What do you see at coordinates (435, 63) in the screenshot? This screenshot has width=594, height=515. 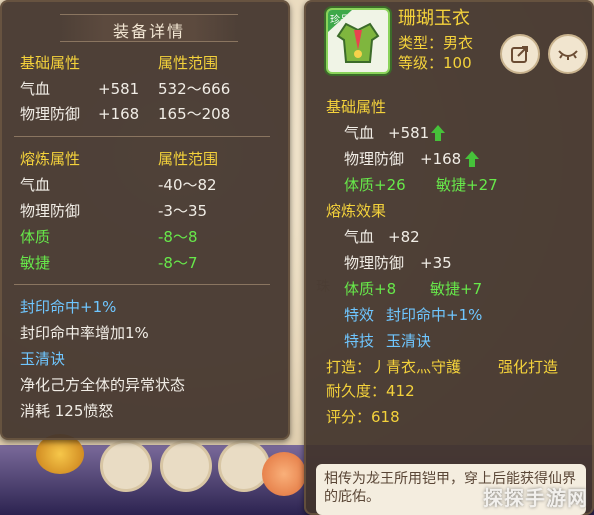 I see `item-level: 等级：100` at bounding box center [435, 63].